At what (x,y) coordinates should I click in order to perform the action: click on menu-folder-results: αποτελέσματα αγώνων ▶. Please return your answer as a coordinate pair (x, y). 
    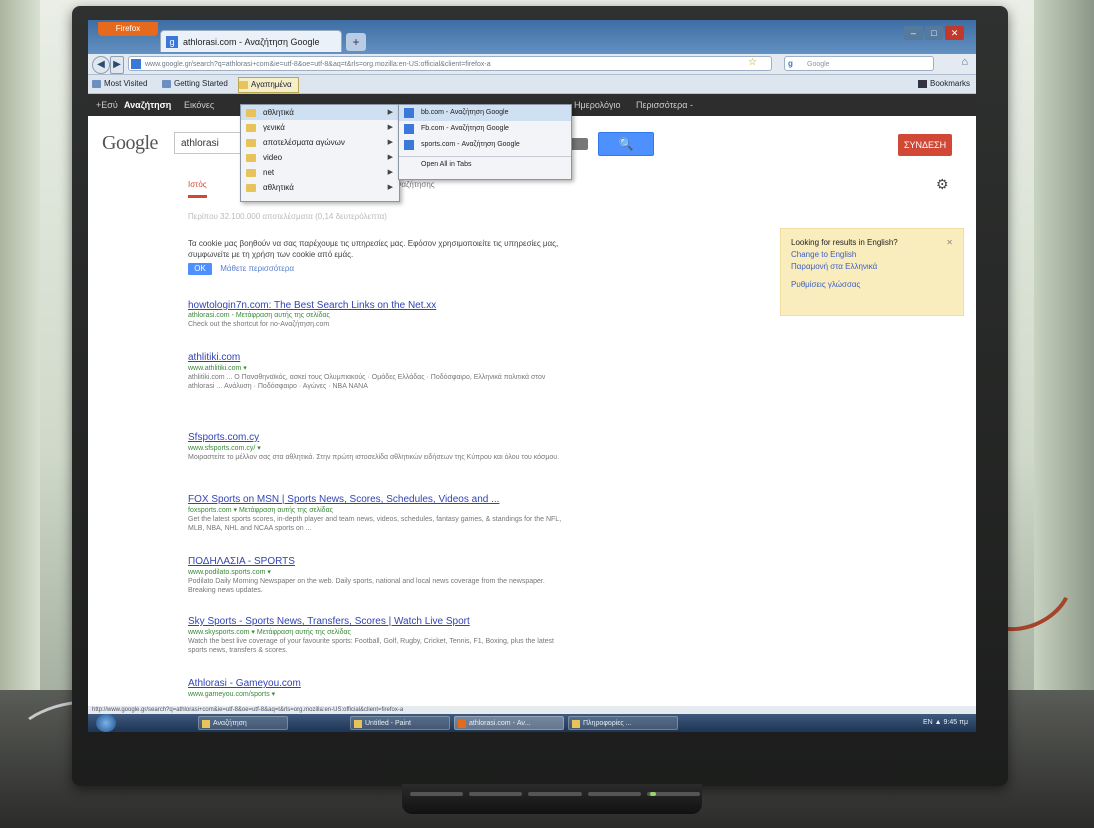
    Looking at the image, I should click on (320, 142).